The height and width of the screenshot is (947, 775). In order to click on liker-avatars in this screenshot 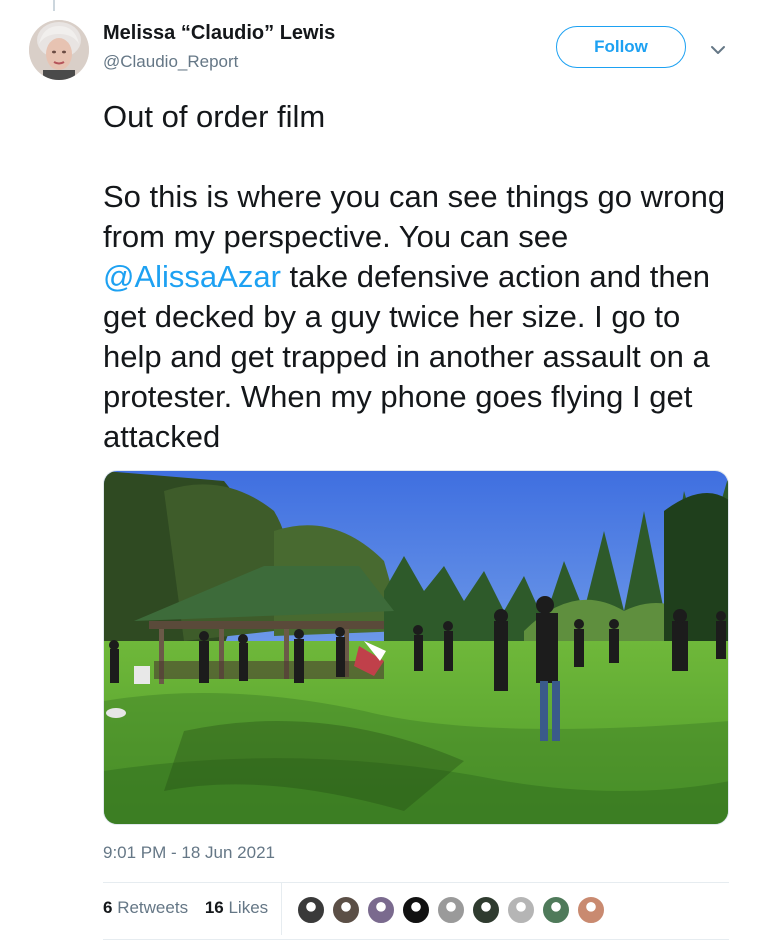, I will do `click(454, 910)`.